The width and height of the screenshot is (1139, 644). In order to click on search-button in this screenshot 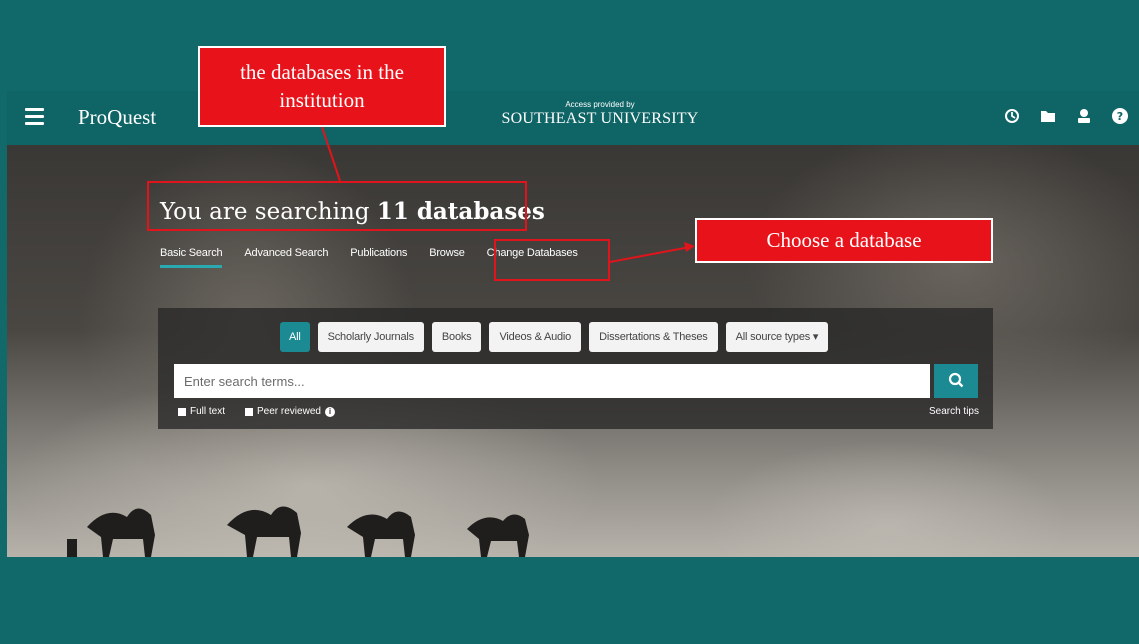, I will do `click(956, 381)`.